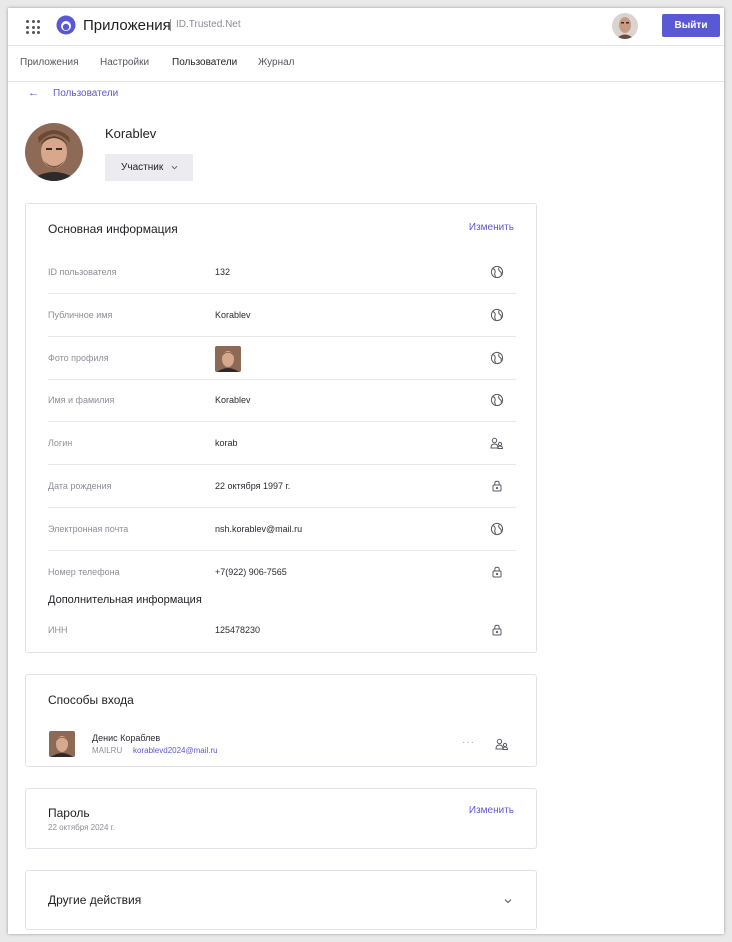 This screenshot has height=942, width=732. What do you see at coordinates (80, 486) in the screenshot?
I see `info-row-label: Дата рождения` at bounding box center [80, 486].